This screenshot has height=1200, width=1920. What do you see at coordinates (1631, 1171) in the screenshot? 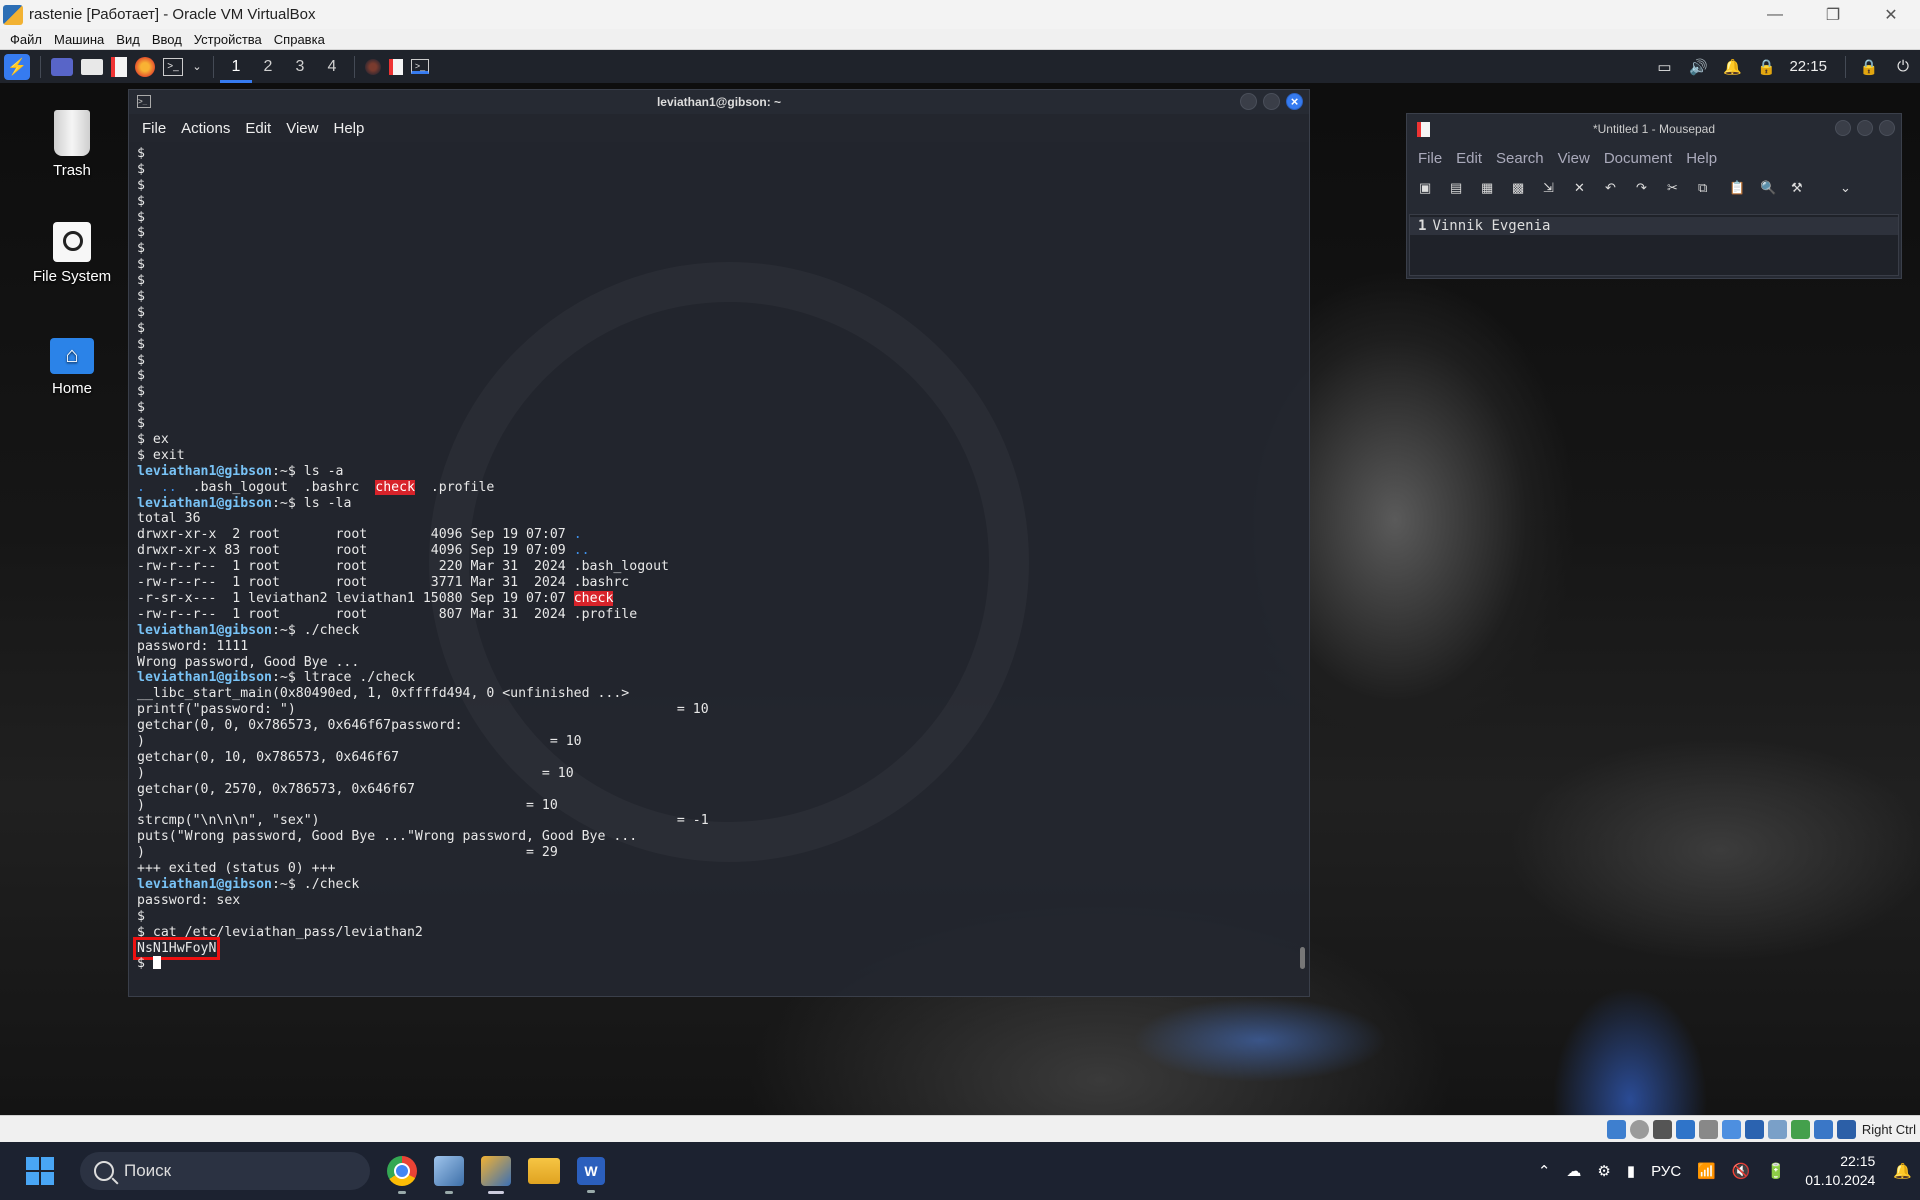
I see `meter-icon: ▮` at bounding box center [1631, 1171].